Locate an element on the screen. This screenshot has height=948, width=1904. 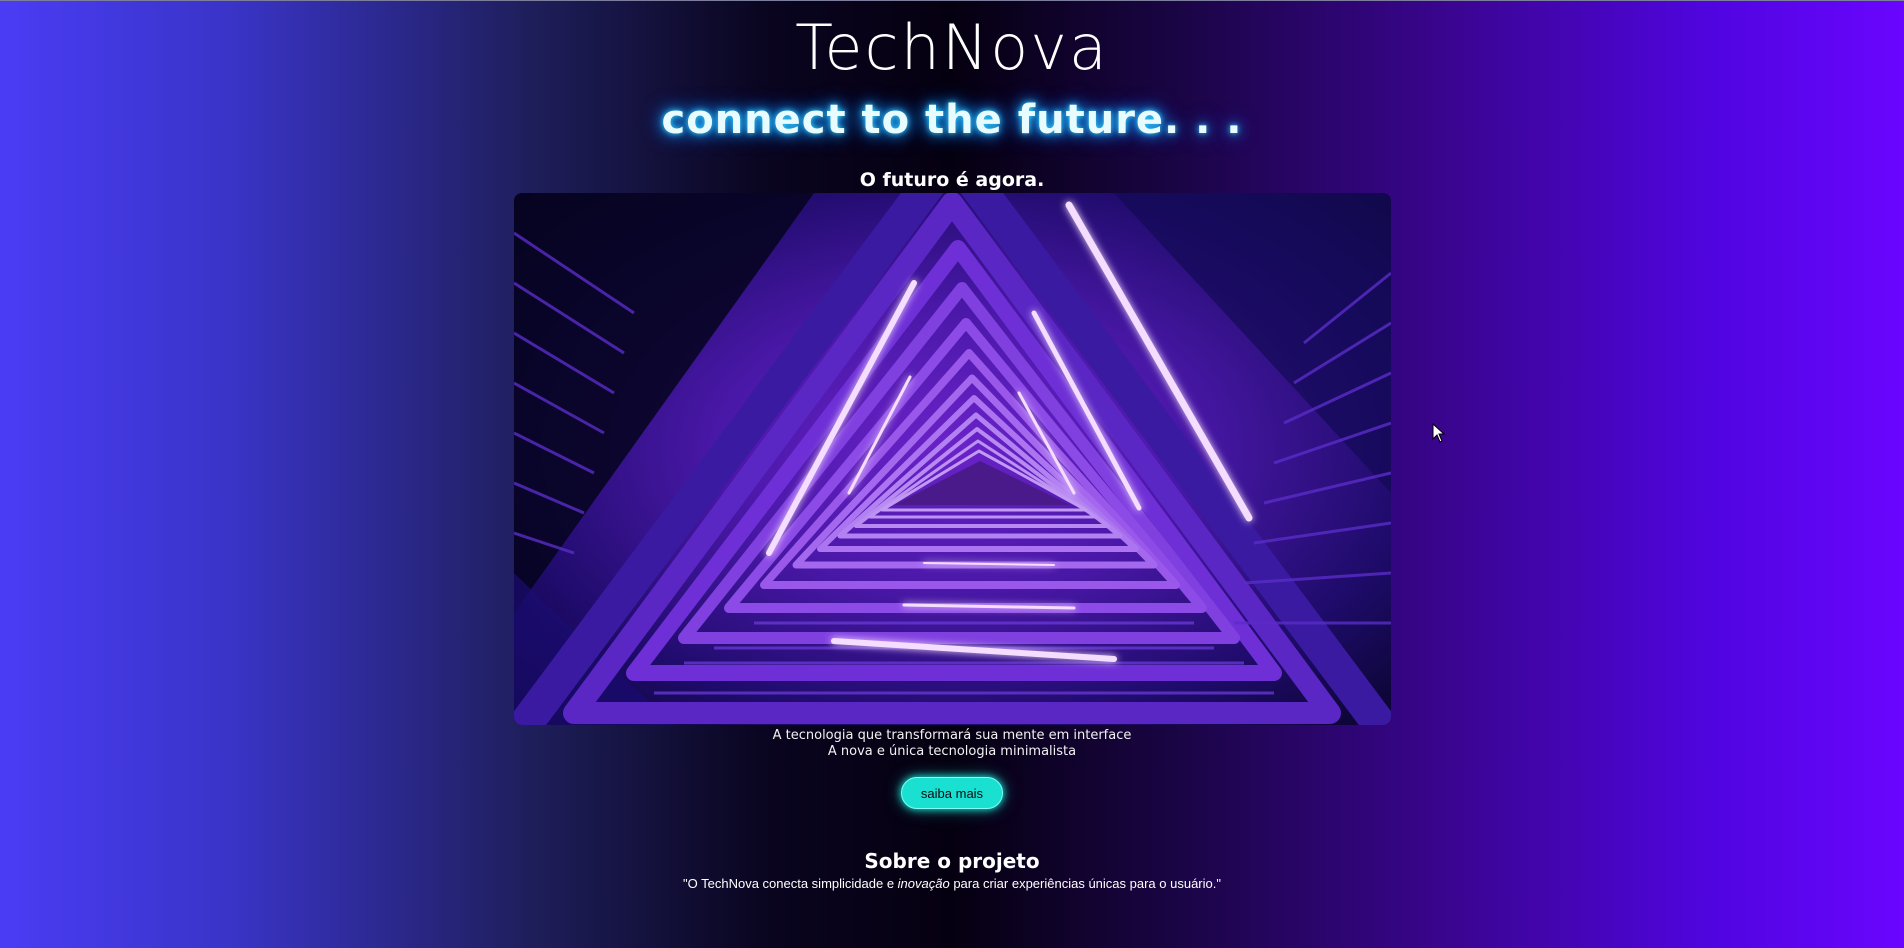
about-section-title: Sobre o projeto is located at coordinates (952, 861).